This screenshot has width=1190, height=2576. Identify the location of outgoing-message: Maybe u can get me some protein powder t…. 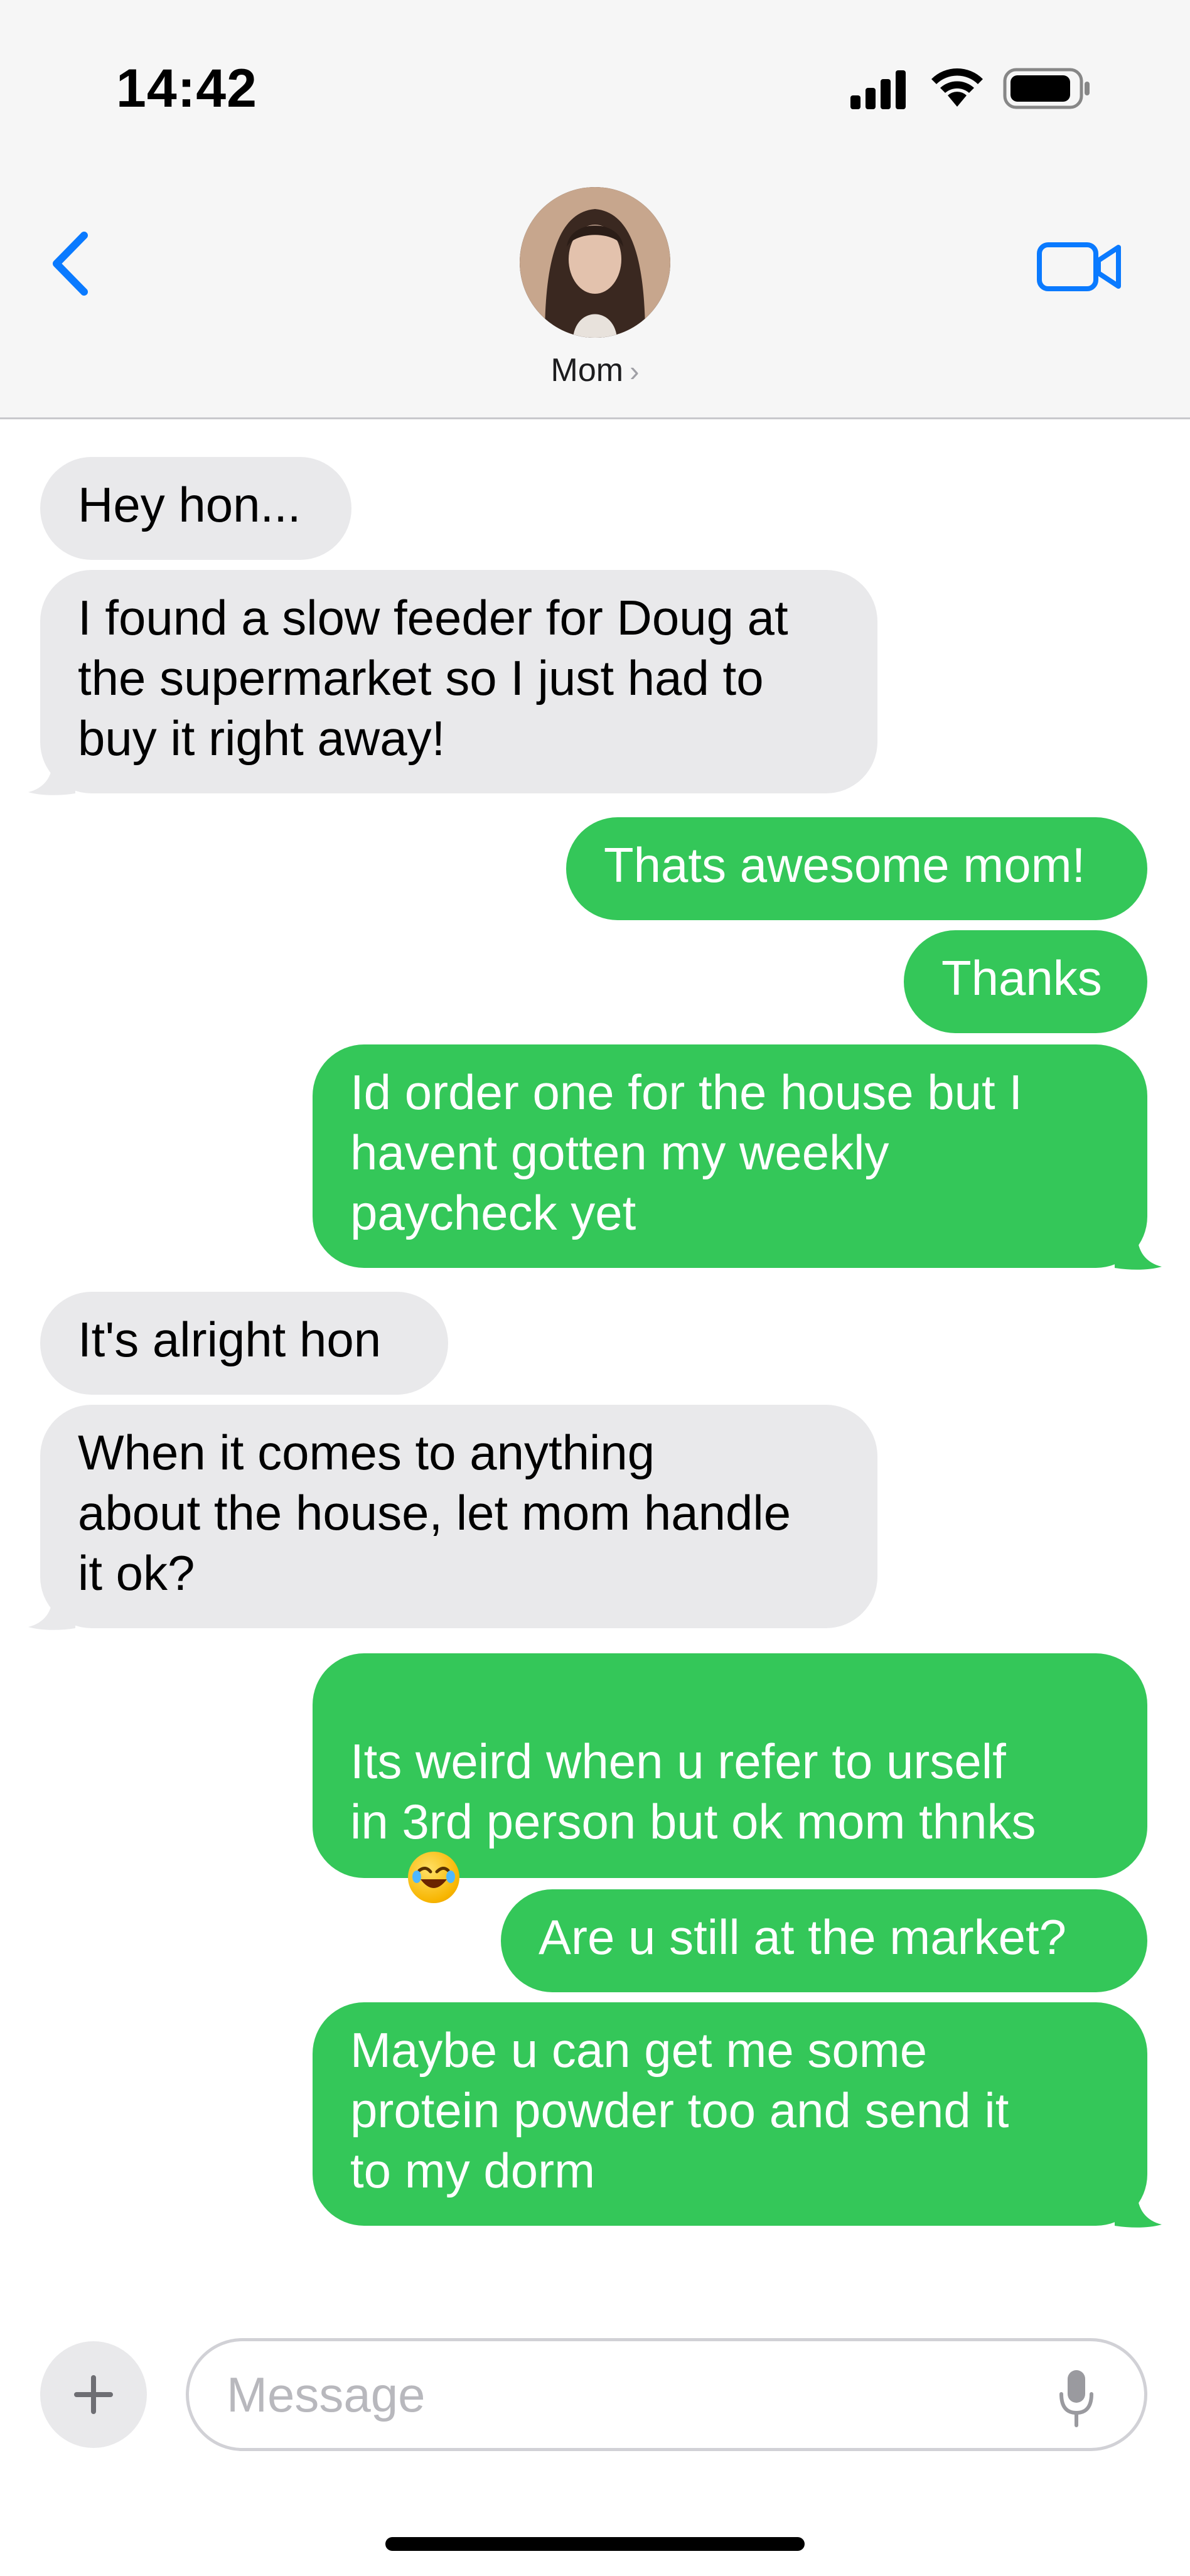
(730, 2114).